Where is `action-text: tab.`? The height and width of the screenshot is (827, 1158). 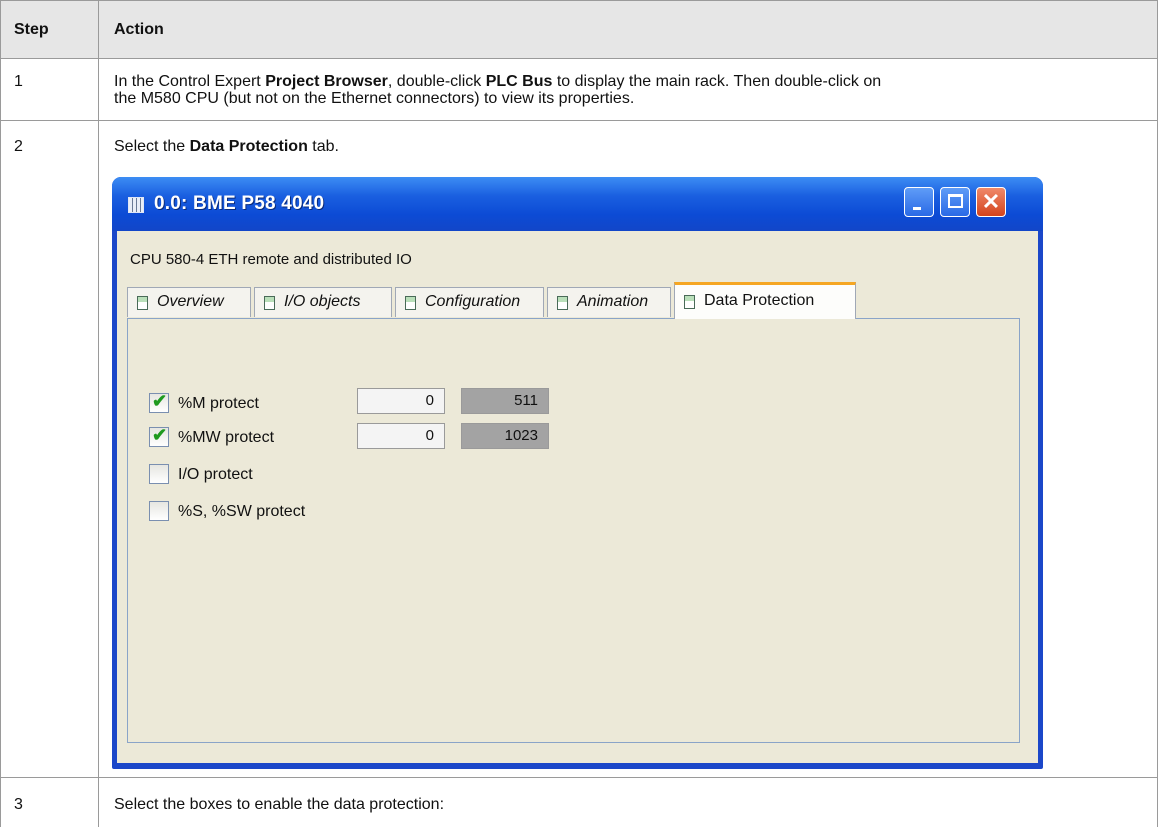 action-text: tab. is located at coordinates (323, 146).